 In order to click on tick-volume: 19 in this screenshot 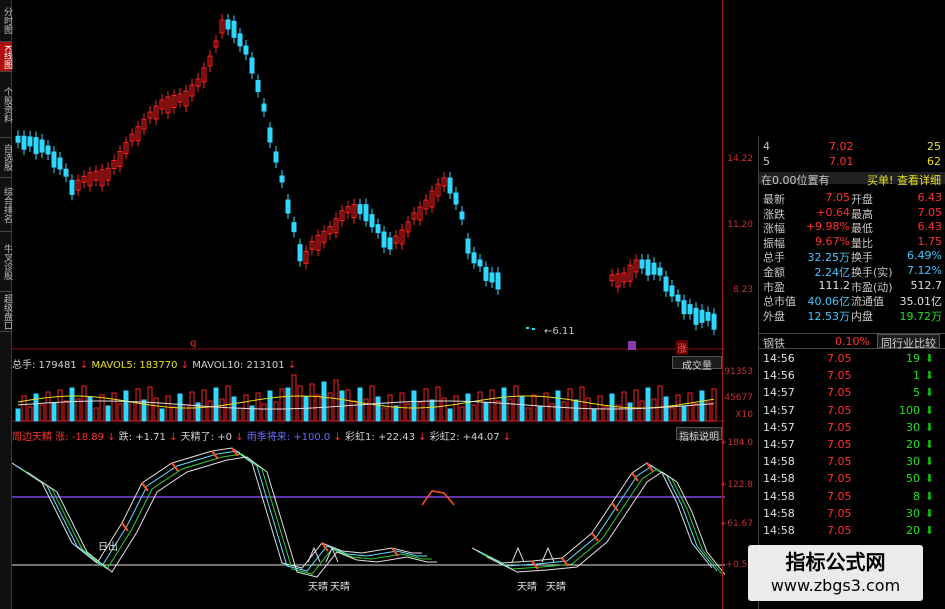, I will do `click(913, 358)`.